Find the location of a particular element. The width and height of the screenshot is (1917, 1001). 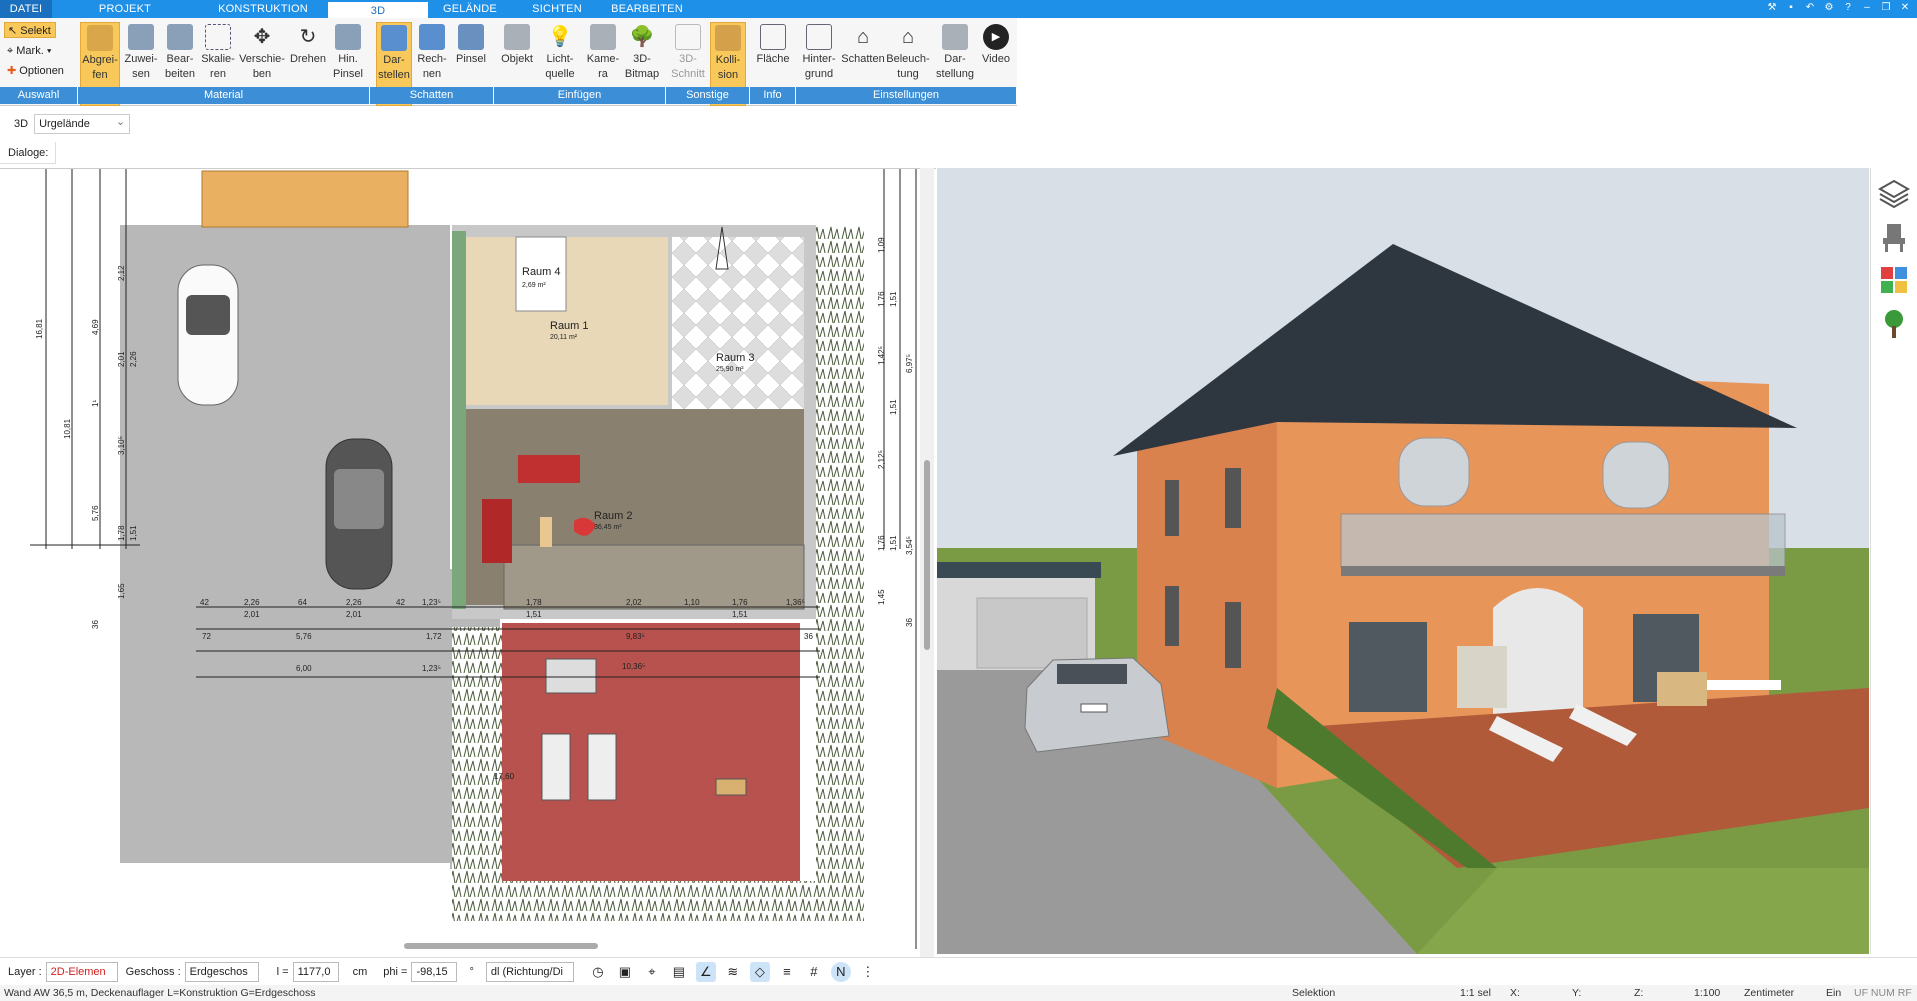

plan-vertical-scroll-thumb is located at coordinates (927, 555).